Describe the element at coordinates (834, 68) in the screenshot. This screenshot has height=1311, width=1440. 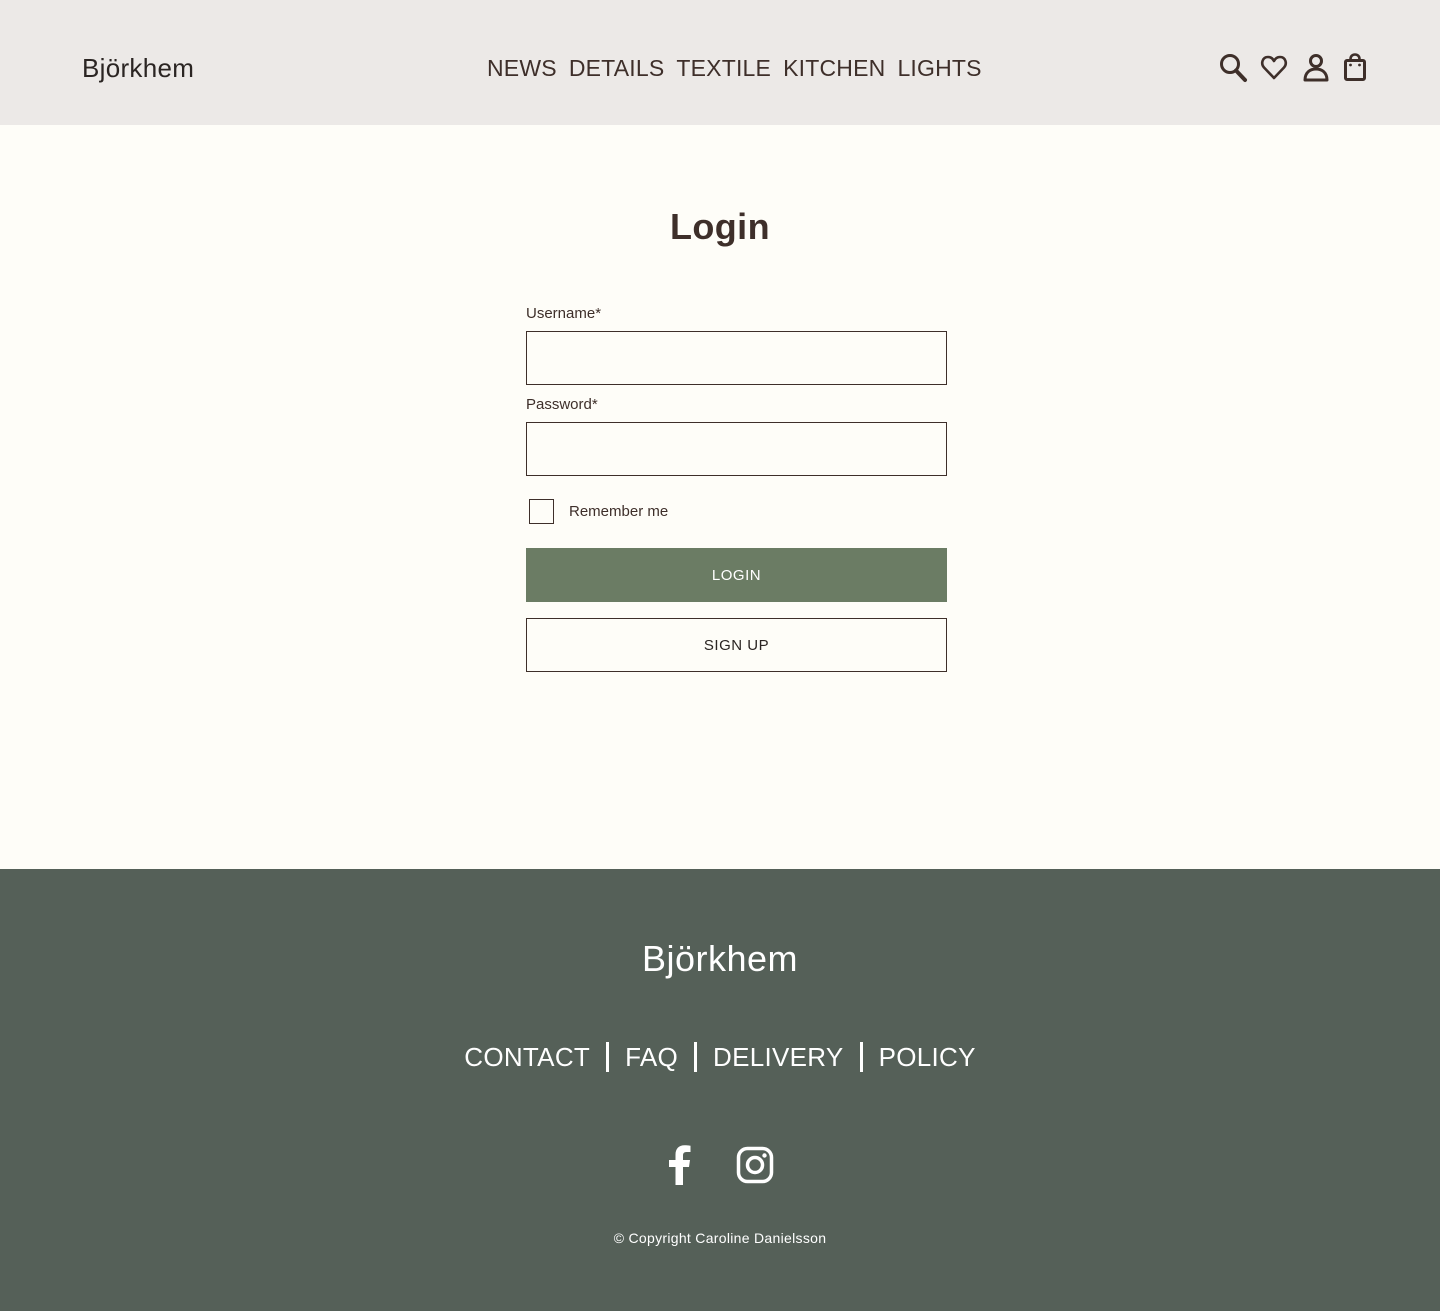
I see `nav-item-kitchen: KITCHEN` at that location.